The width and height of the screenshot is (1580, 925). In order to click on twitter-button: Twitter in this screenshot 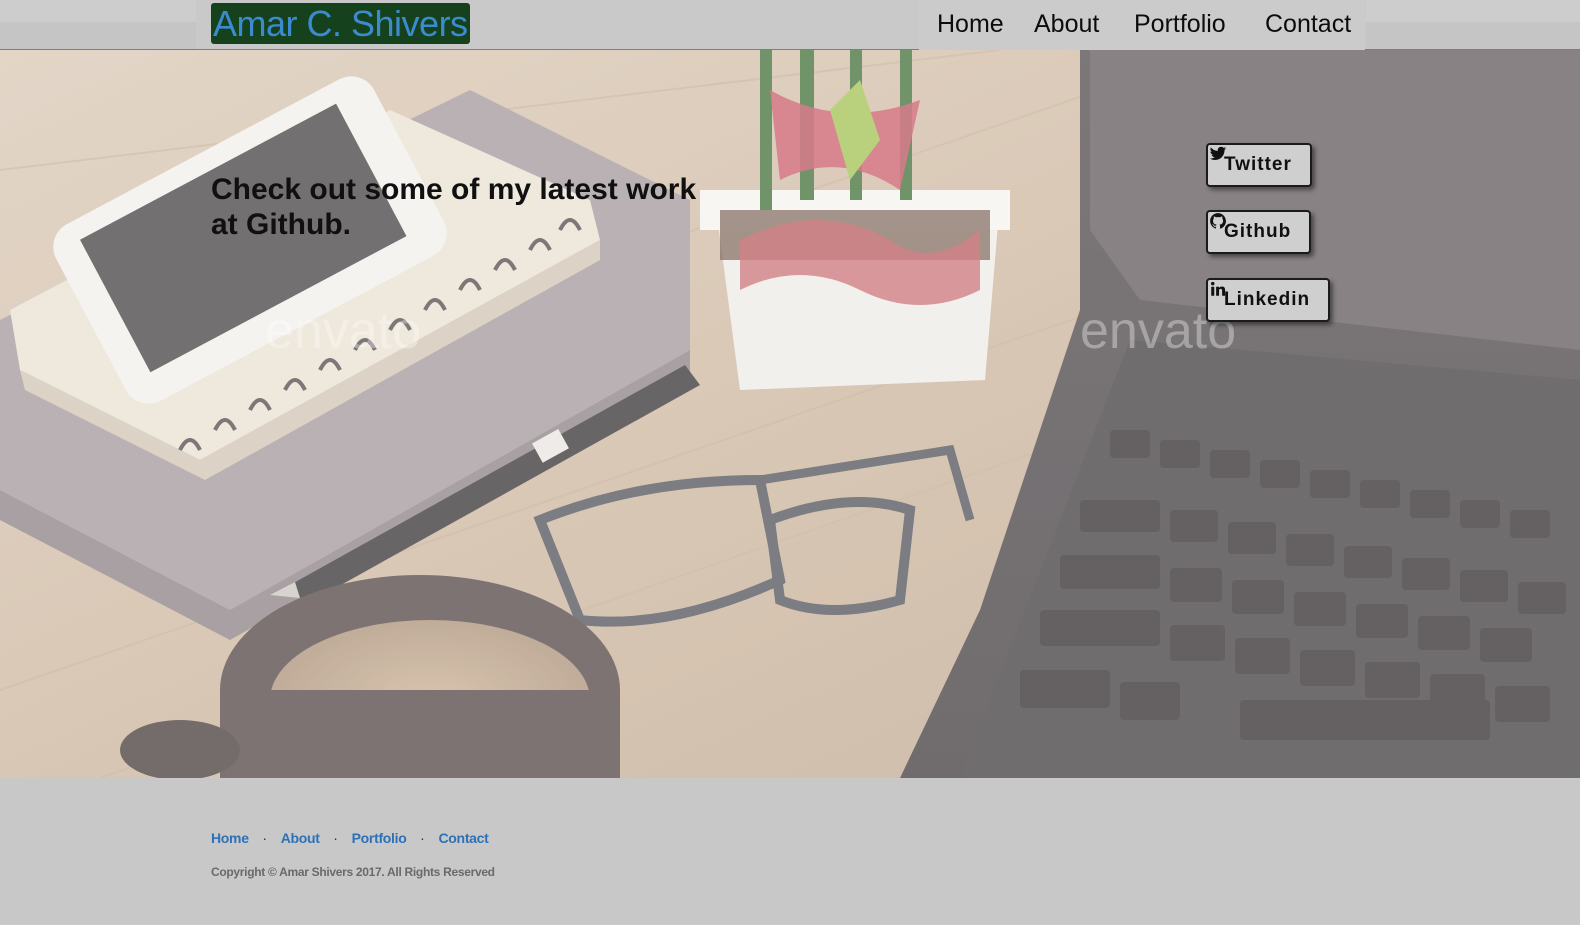, I will do `click(1259, 165)`.